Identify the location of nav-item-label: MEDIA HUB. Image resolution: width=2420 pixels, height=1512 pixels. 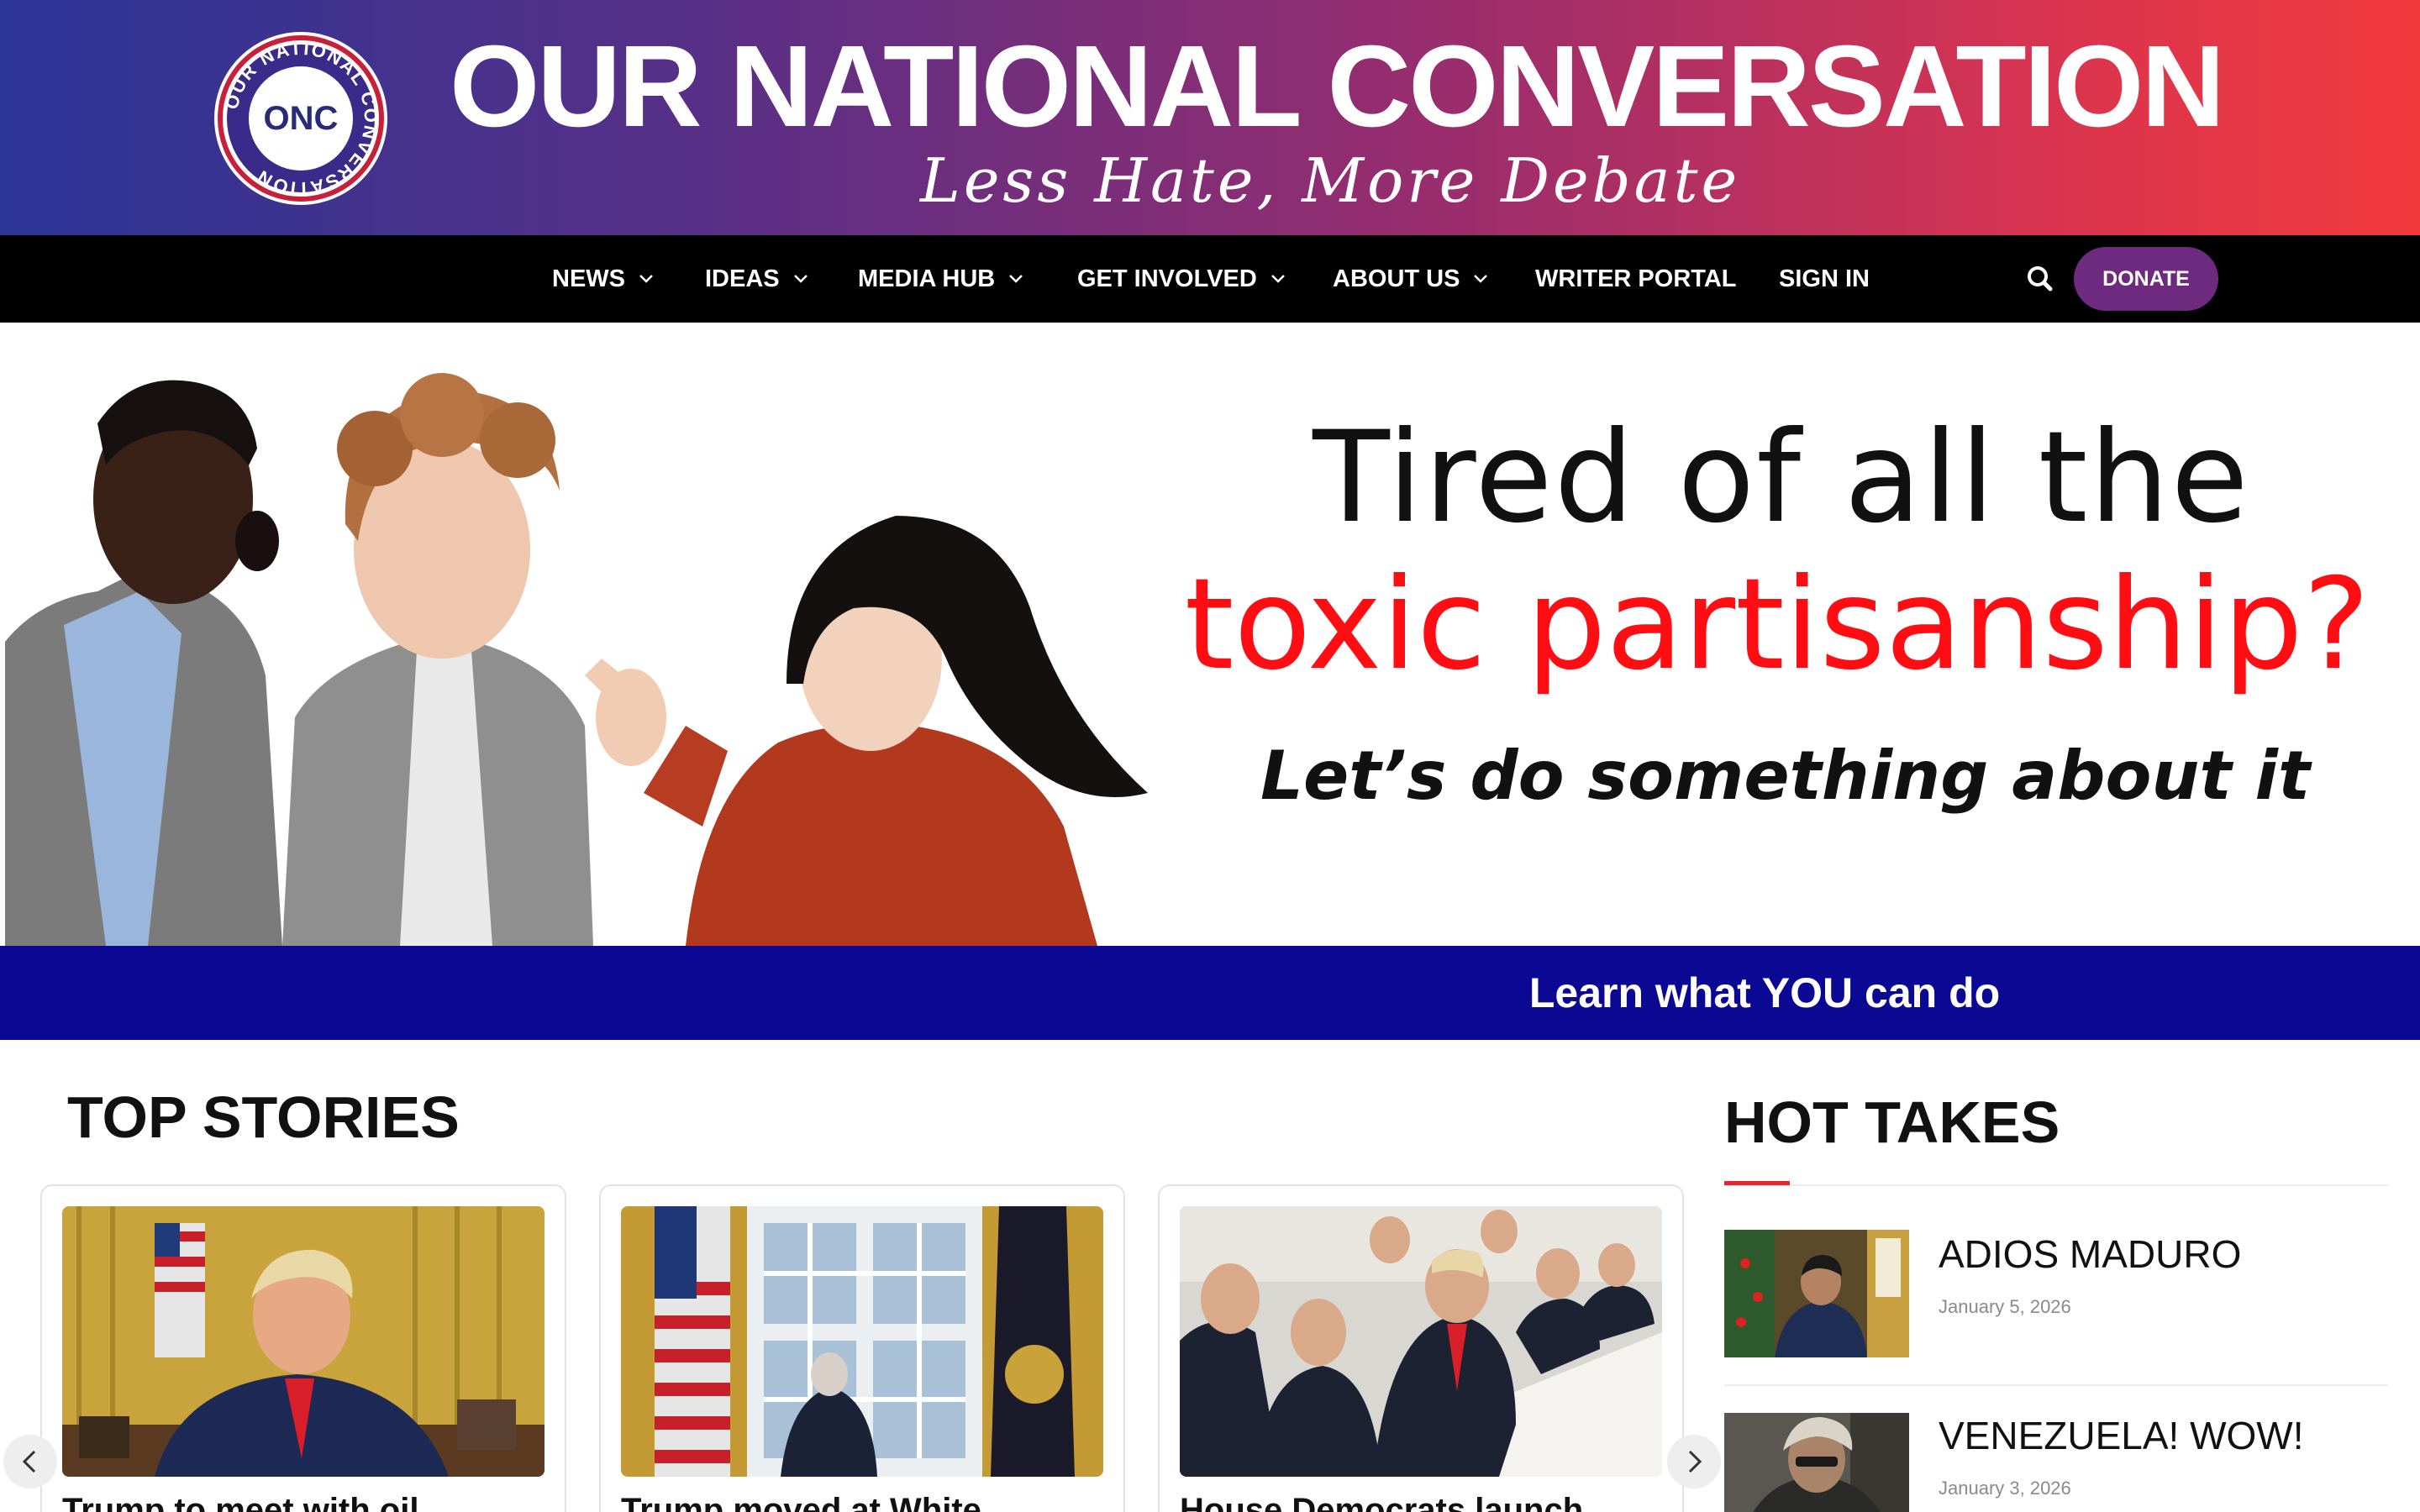
(927, 278).